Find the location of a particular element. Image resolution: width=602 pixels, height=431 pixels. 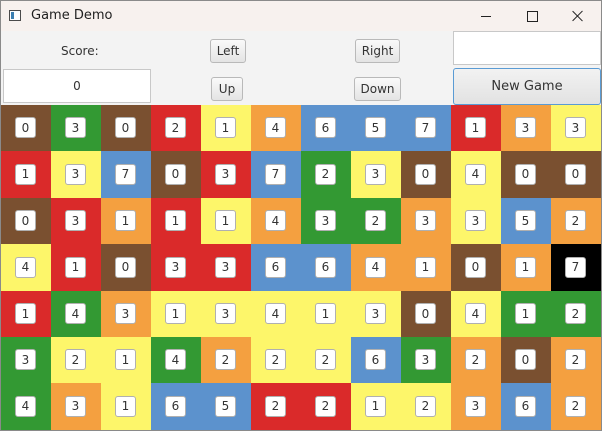

down-button: Down is located at coordinates (377, 89).